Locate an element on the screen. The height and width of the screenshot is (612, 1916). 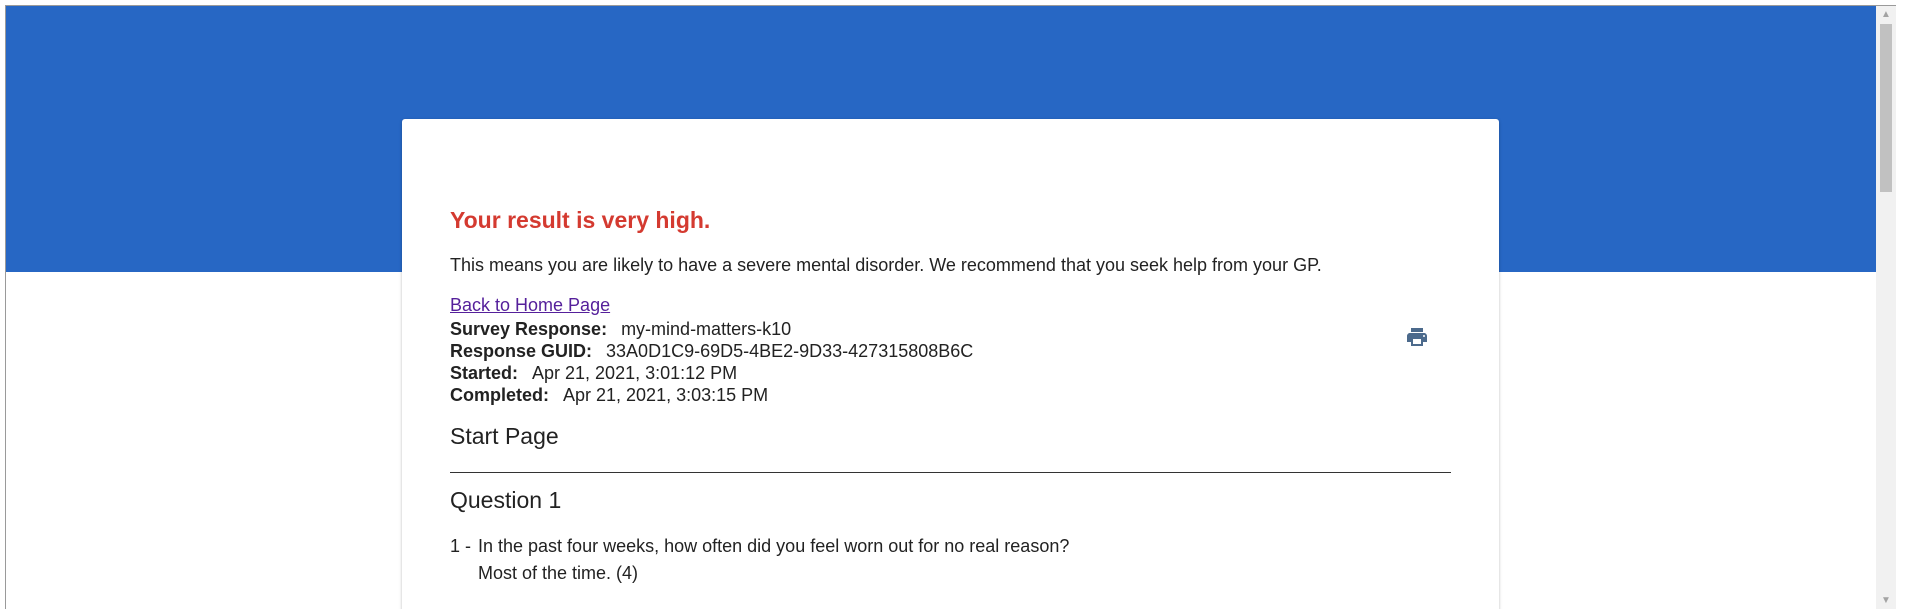
survey-response-label: Survey Response: is located at coordinates (529, 329).